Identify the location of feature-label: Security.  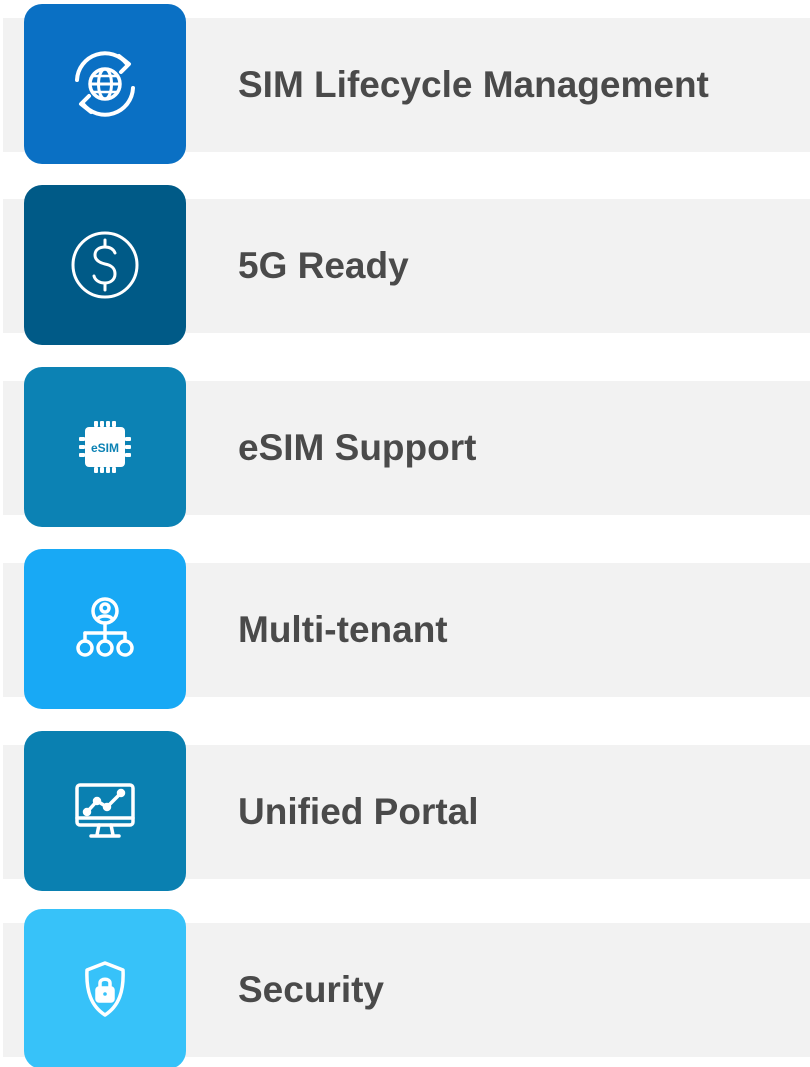
(311, 989).